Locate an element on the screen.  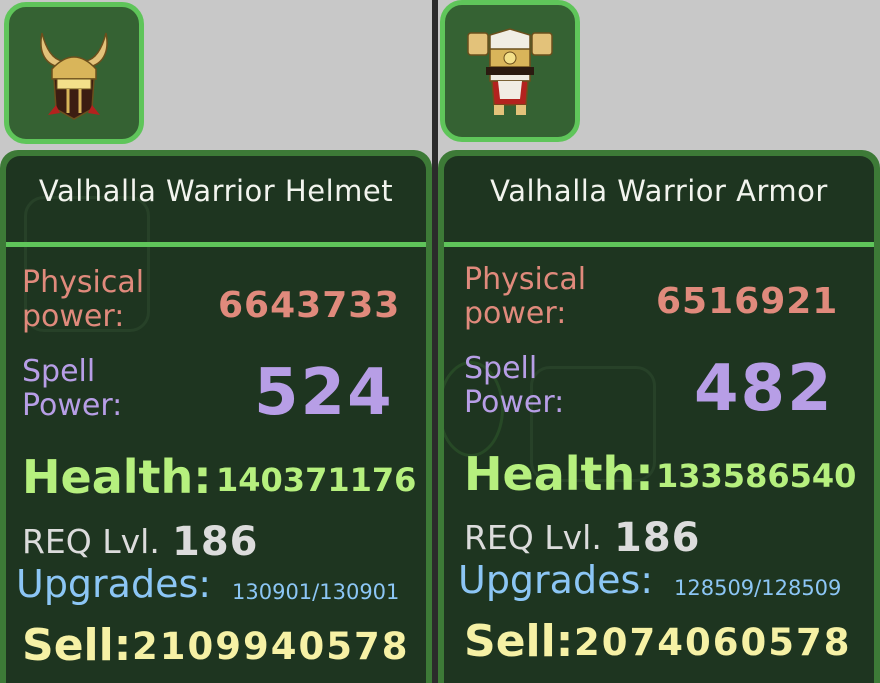
health-value: 140371176 is located at coordinates (316, 480).